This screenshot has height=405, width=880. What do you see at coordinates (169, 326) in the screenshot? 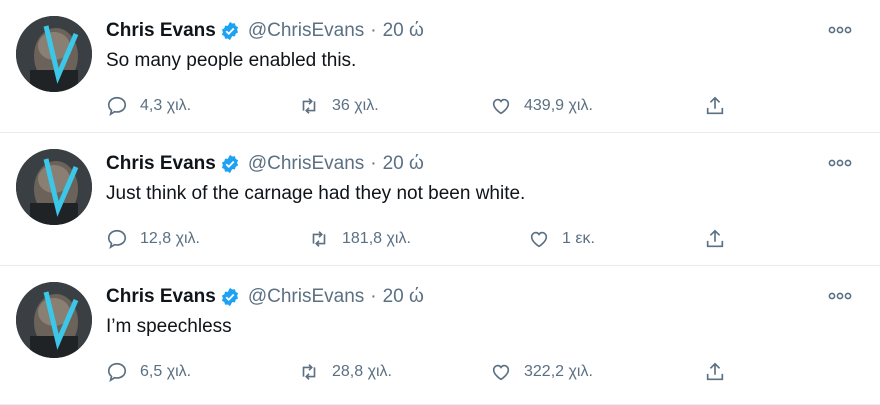
I see `tweet-text: I’m speechless` at bounding box center [169, 326].